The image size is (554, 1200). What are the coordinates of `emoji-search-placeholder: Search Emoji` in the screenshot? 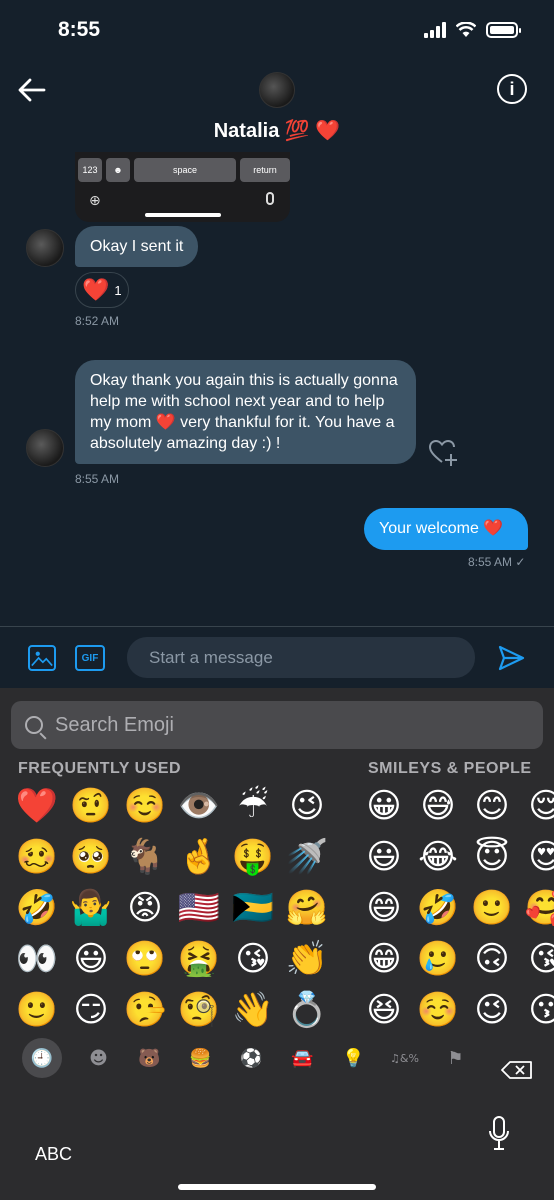 It's located at (114, 724).